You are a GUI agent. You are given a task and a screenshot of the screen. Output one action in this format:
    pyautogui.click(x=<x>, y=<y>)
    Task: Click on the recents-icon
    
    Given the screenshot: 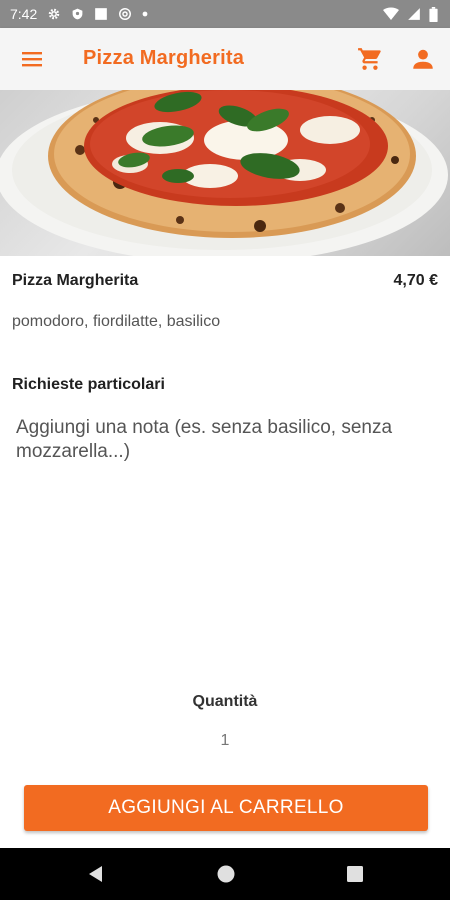 What is the action you would take?
    pyautogui.click(x=355, y=874)
    